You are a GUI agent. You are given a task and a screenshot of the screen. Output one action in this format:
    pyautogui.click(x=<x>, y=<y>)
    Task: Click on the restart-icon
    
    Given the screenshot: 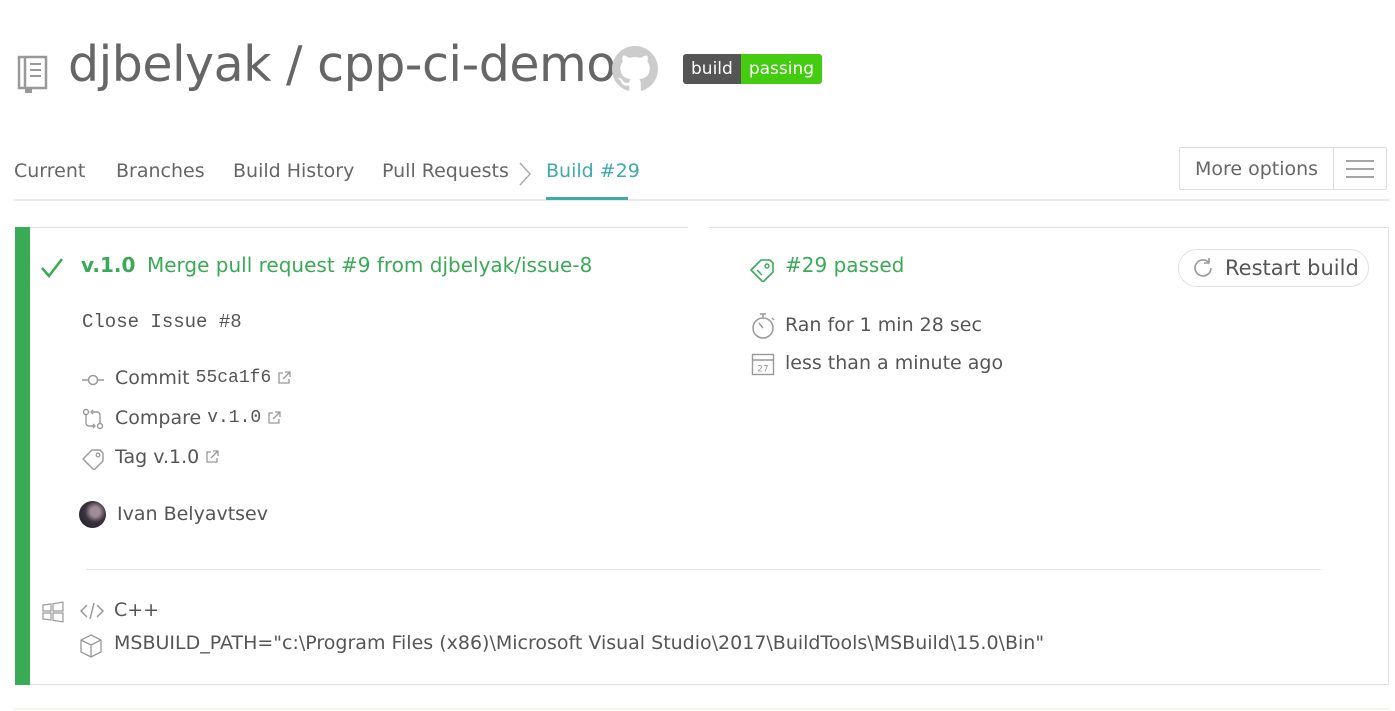 What is the action you would take?
    pyautogui.click(x=1203, y=268)
    